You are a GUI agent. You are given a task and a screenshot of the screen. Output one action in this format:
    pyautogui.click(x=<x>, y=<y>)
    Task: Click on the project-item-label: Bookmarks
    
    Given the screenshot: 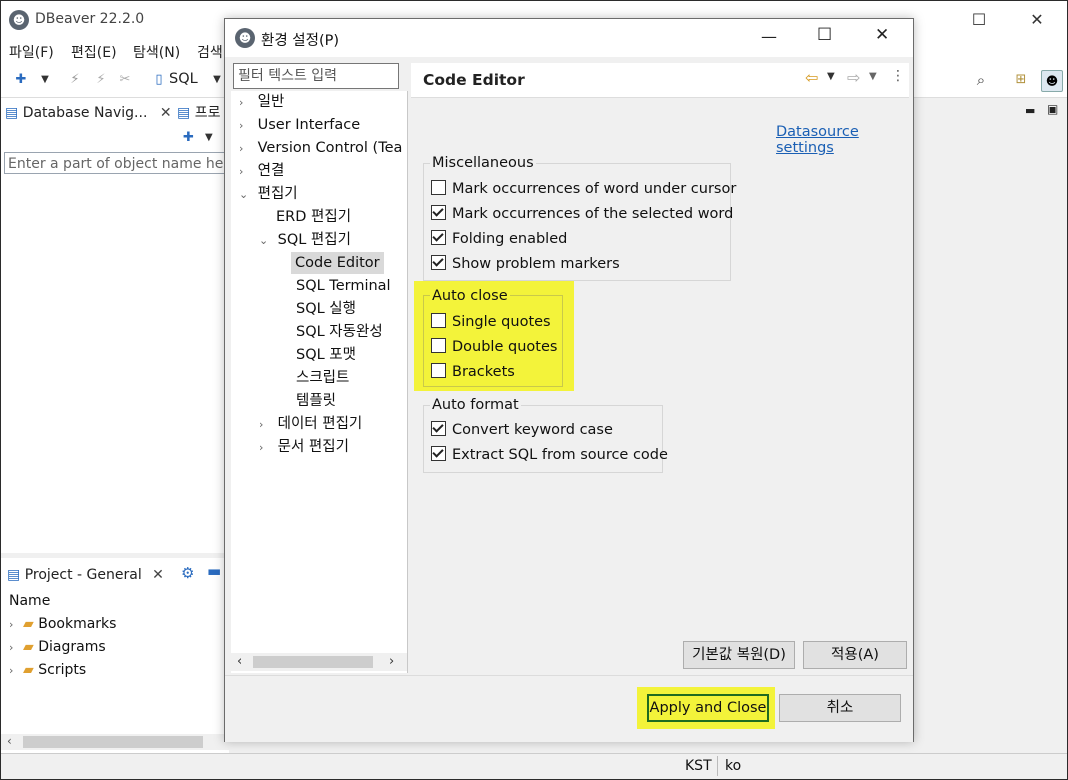 What is the action you would take?
    pyautogui.click(x=77, y=624)
    